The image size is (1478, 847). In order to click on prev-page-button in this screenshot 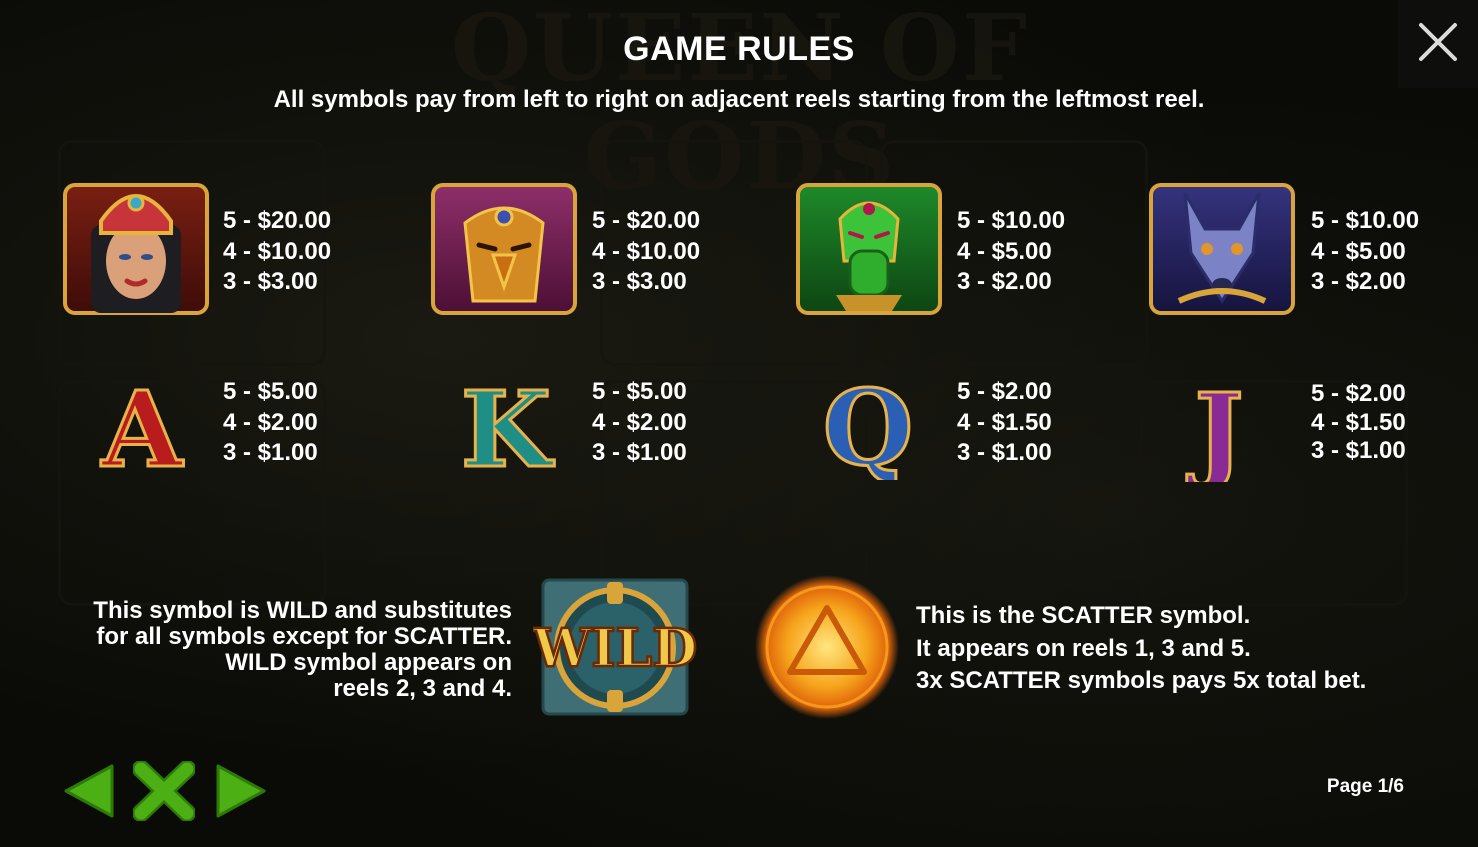, I will do `click(89, 791)`.